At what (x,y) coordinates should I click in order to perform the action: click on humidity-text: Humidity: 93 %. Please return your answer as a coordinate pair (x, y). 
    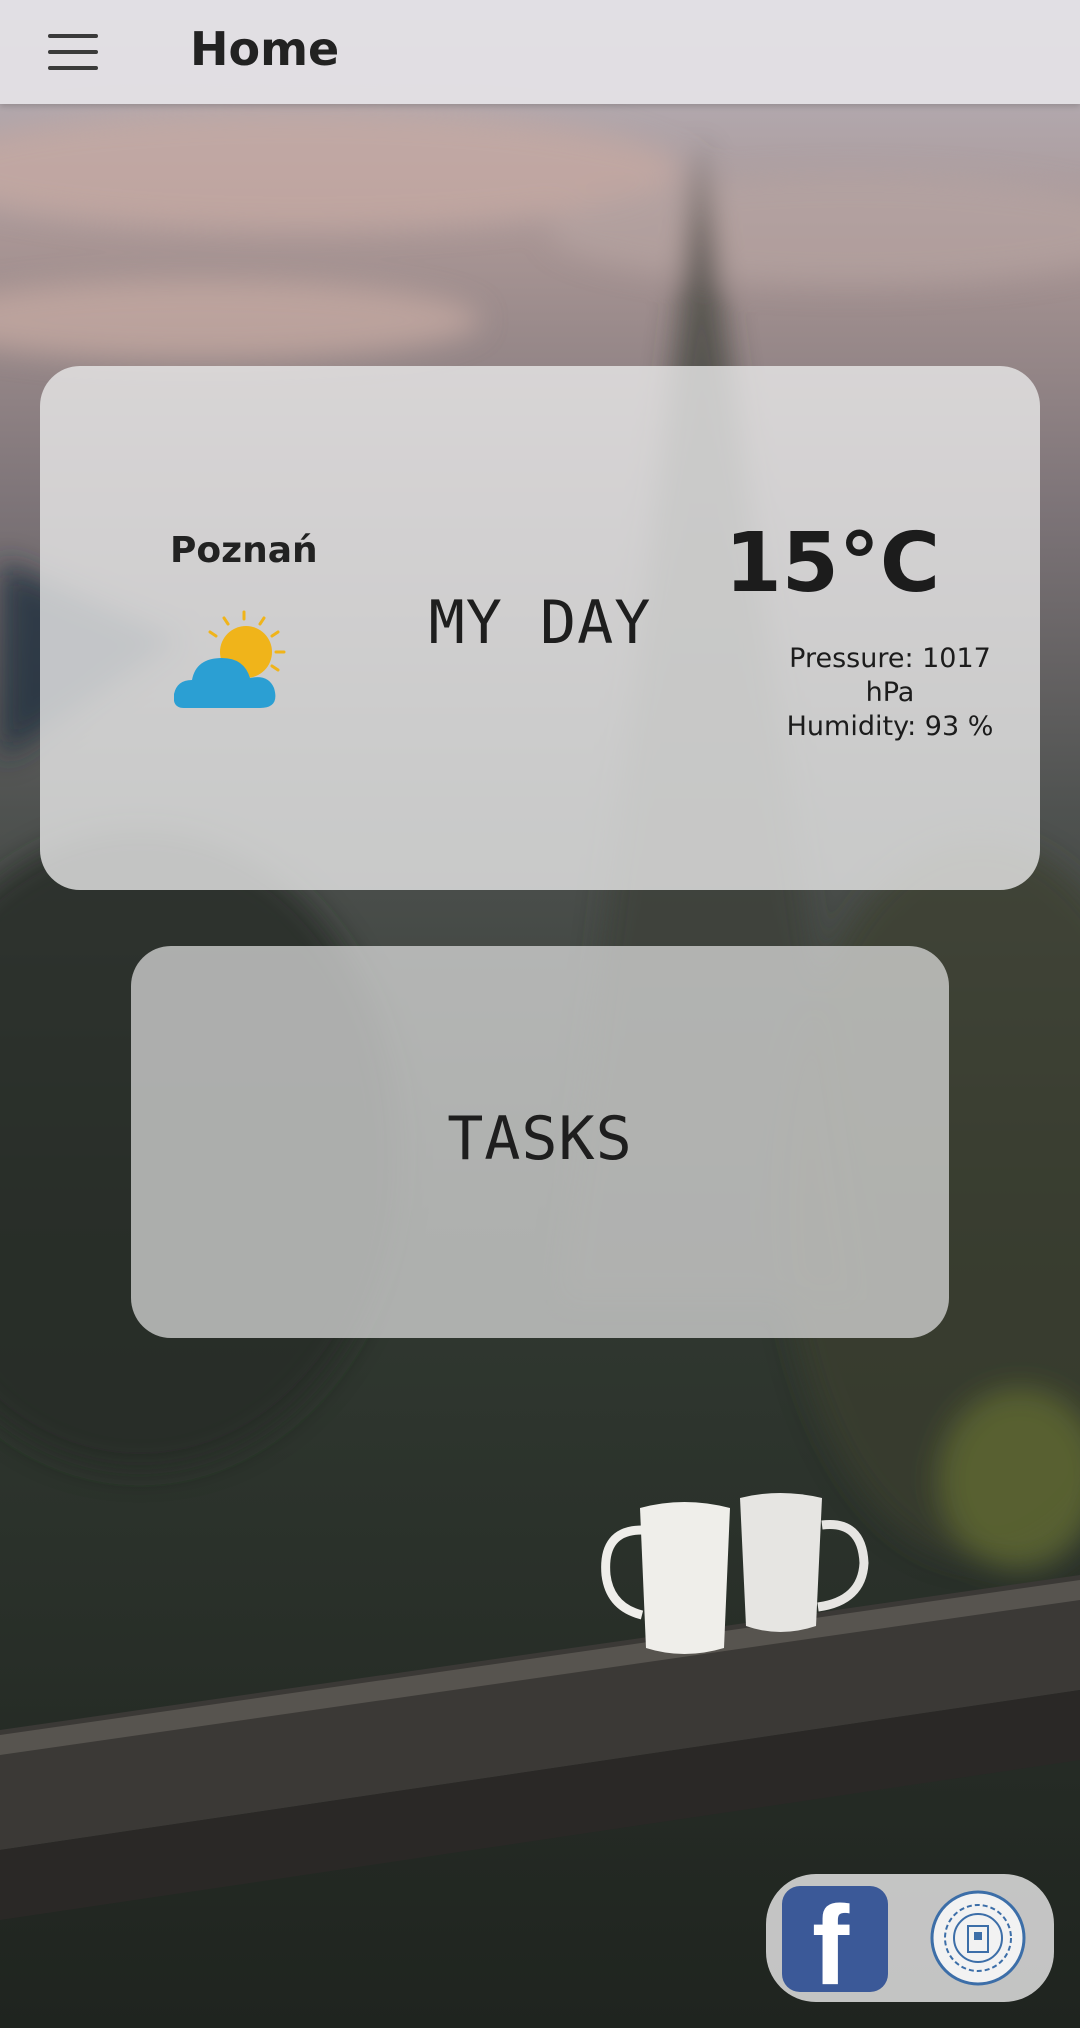
    Looking at the image, I should click on (890, 726).